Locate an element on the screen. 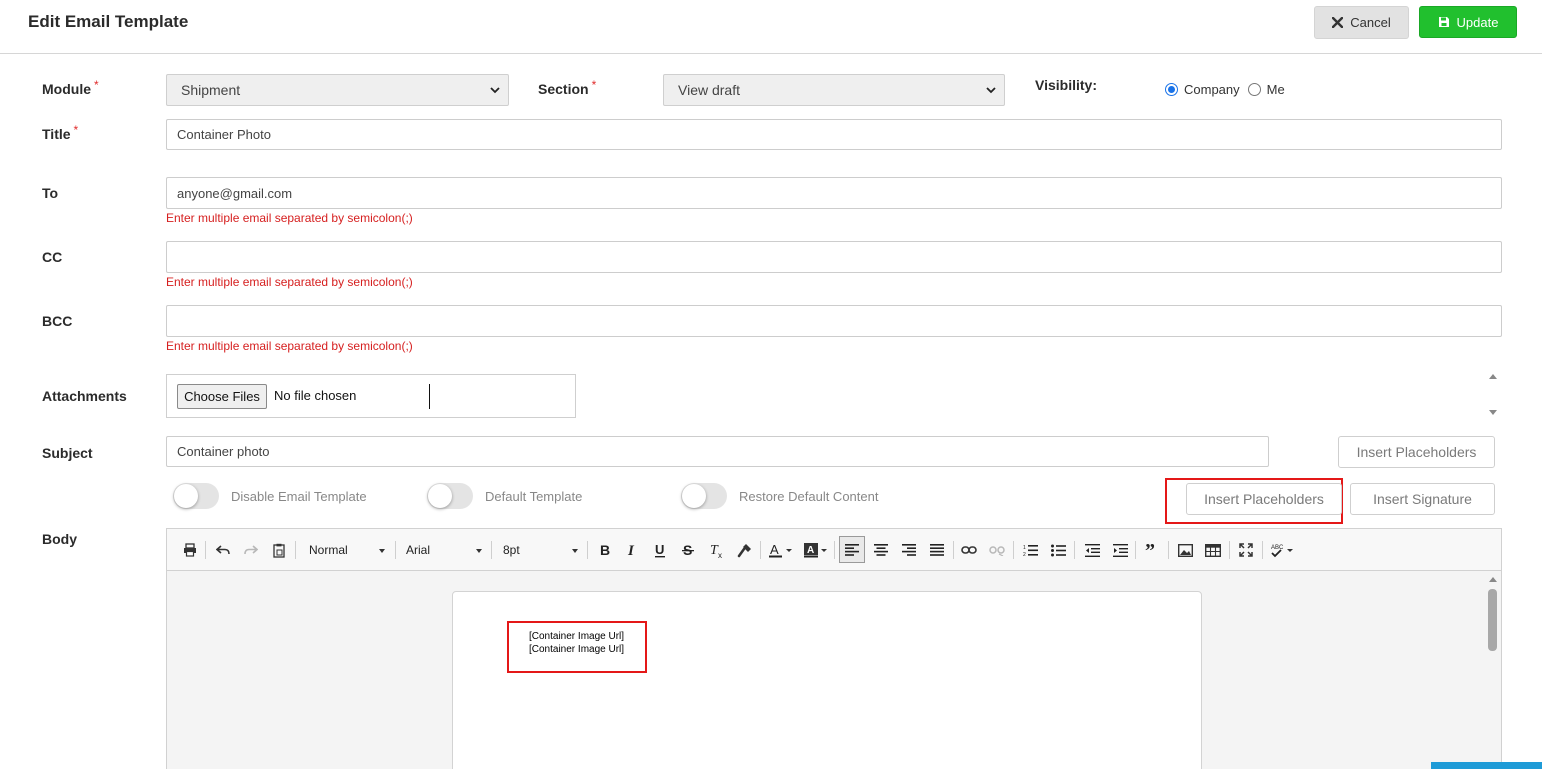 This screenshot has width=1542, height=769. page-title: Edit Email Template is located at coordinates (108, 21).